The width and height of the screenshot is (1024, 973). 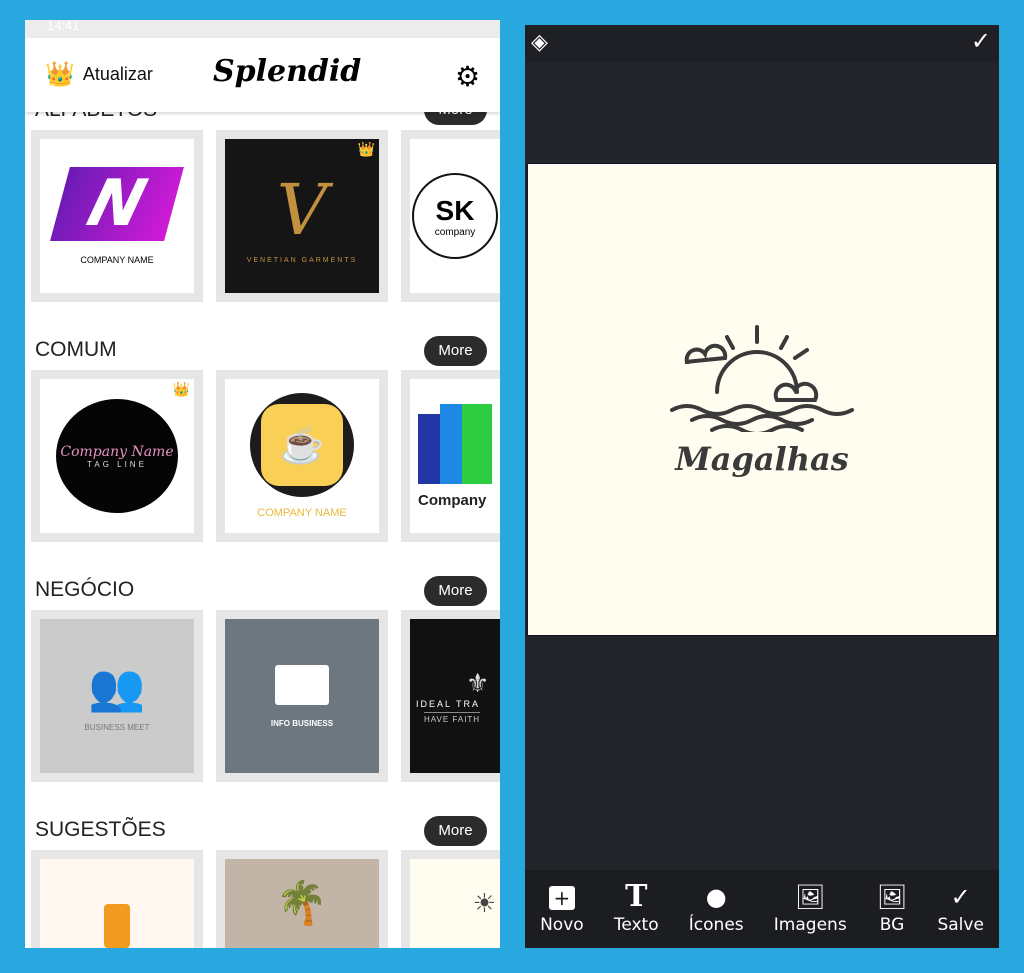 I want to click on logo-card: 👑 V VENETIAN GARMENTS, so click(x=302, y=216).